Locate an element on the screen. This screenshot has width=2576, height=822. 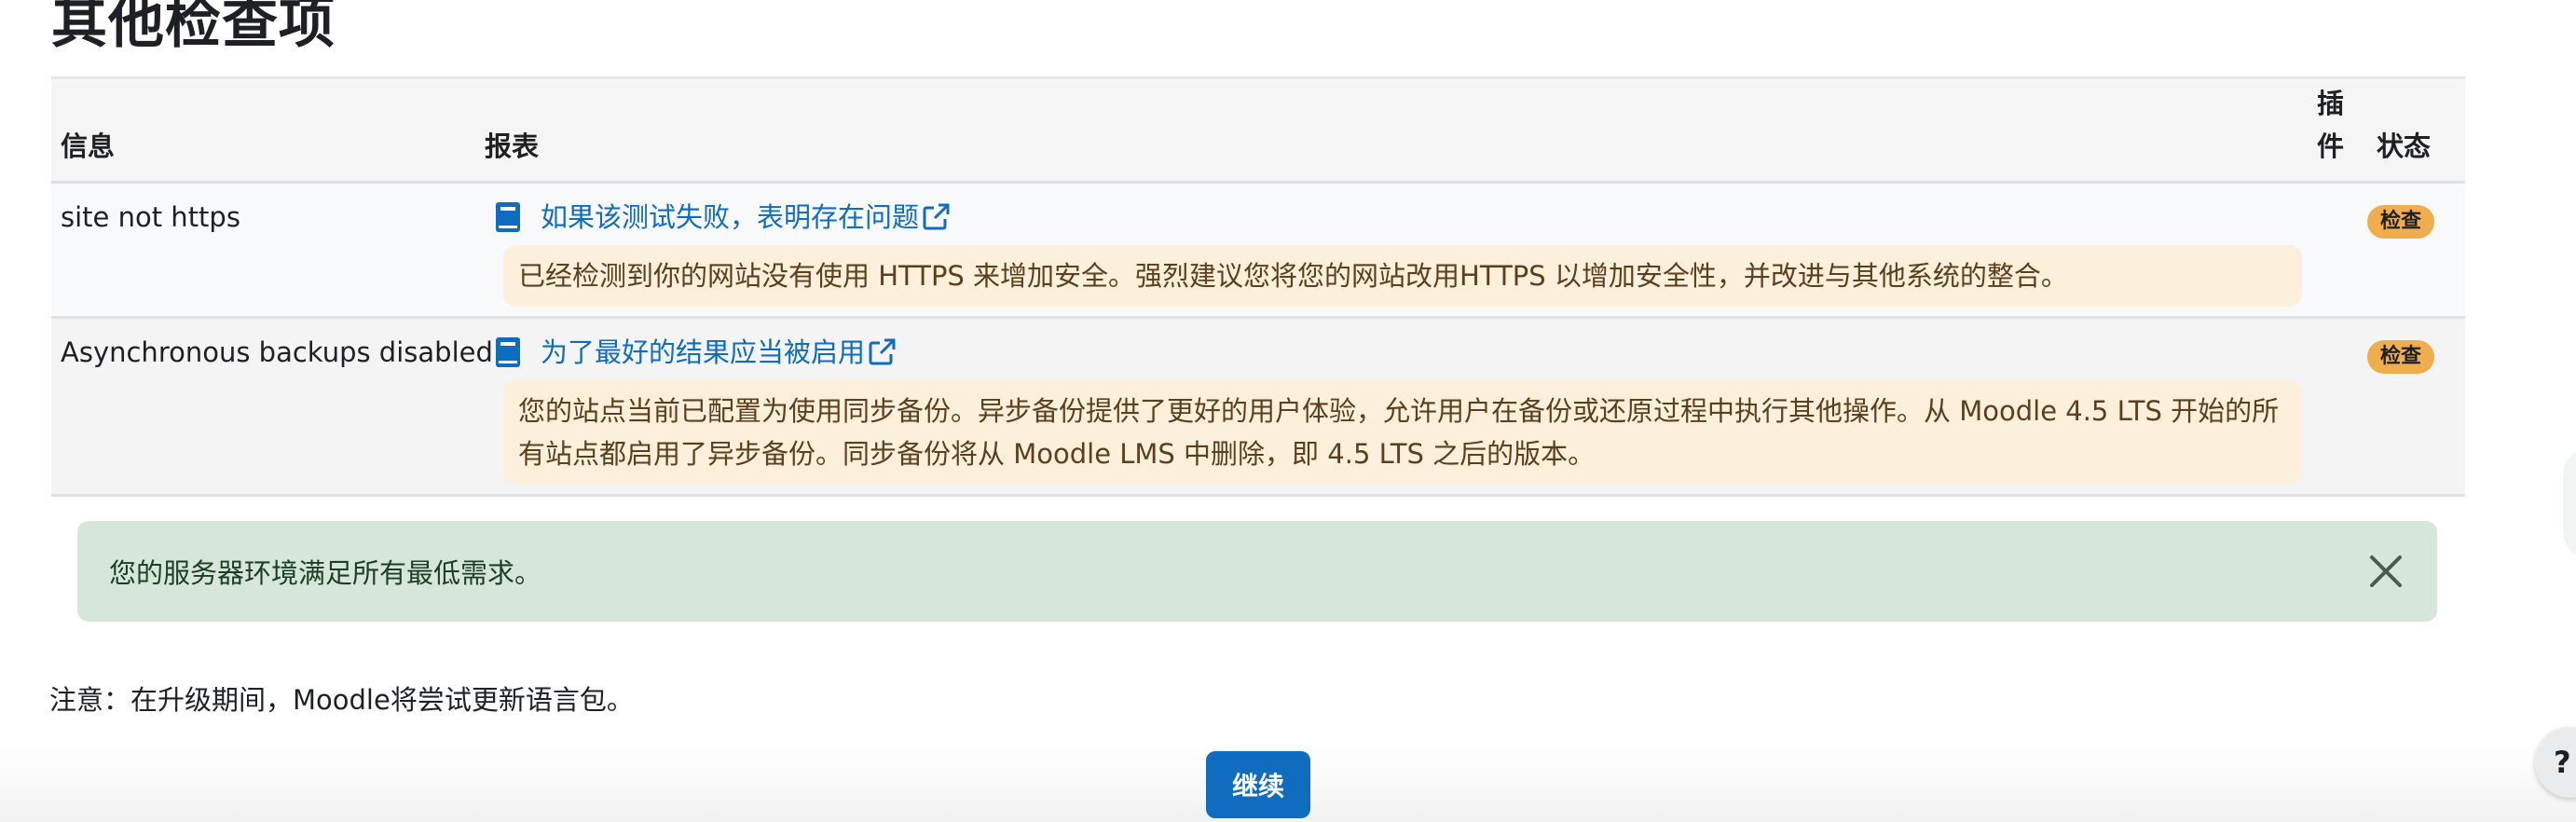
report-link-text: 如果该测试失败，表明存在问题 is located at coordinates (730, 217).